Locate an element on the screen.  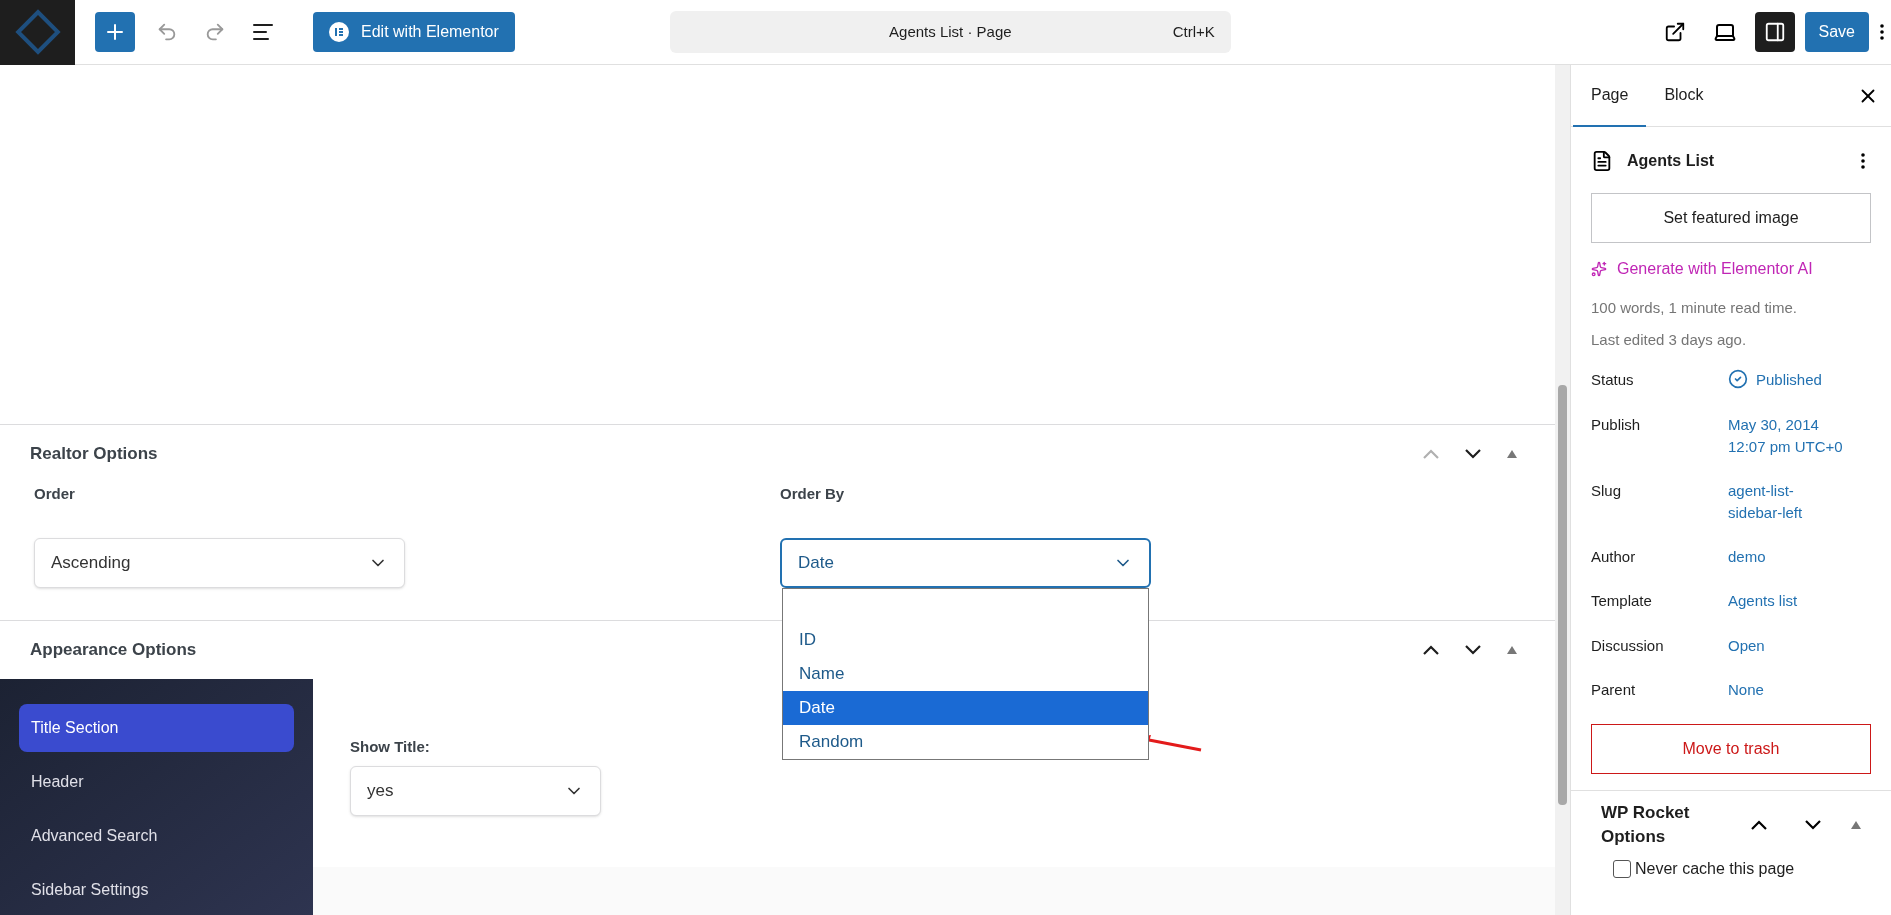
checkbox is located at coordinates (1622, 868).